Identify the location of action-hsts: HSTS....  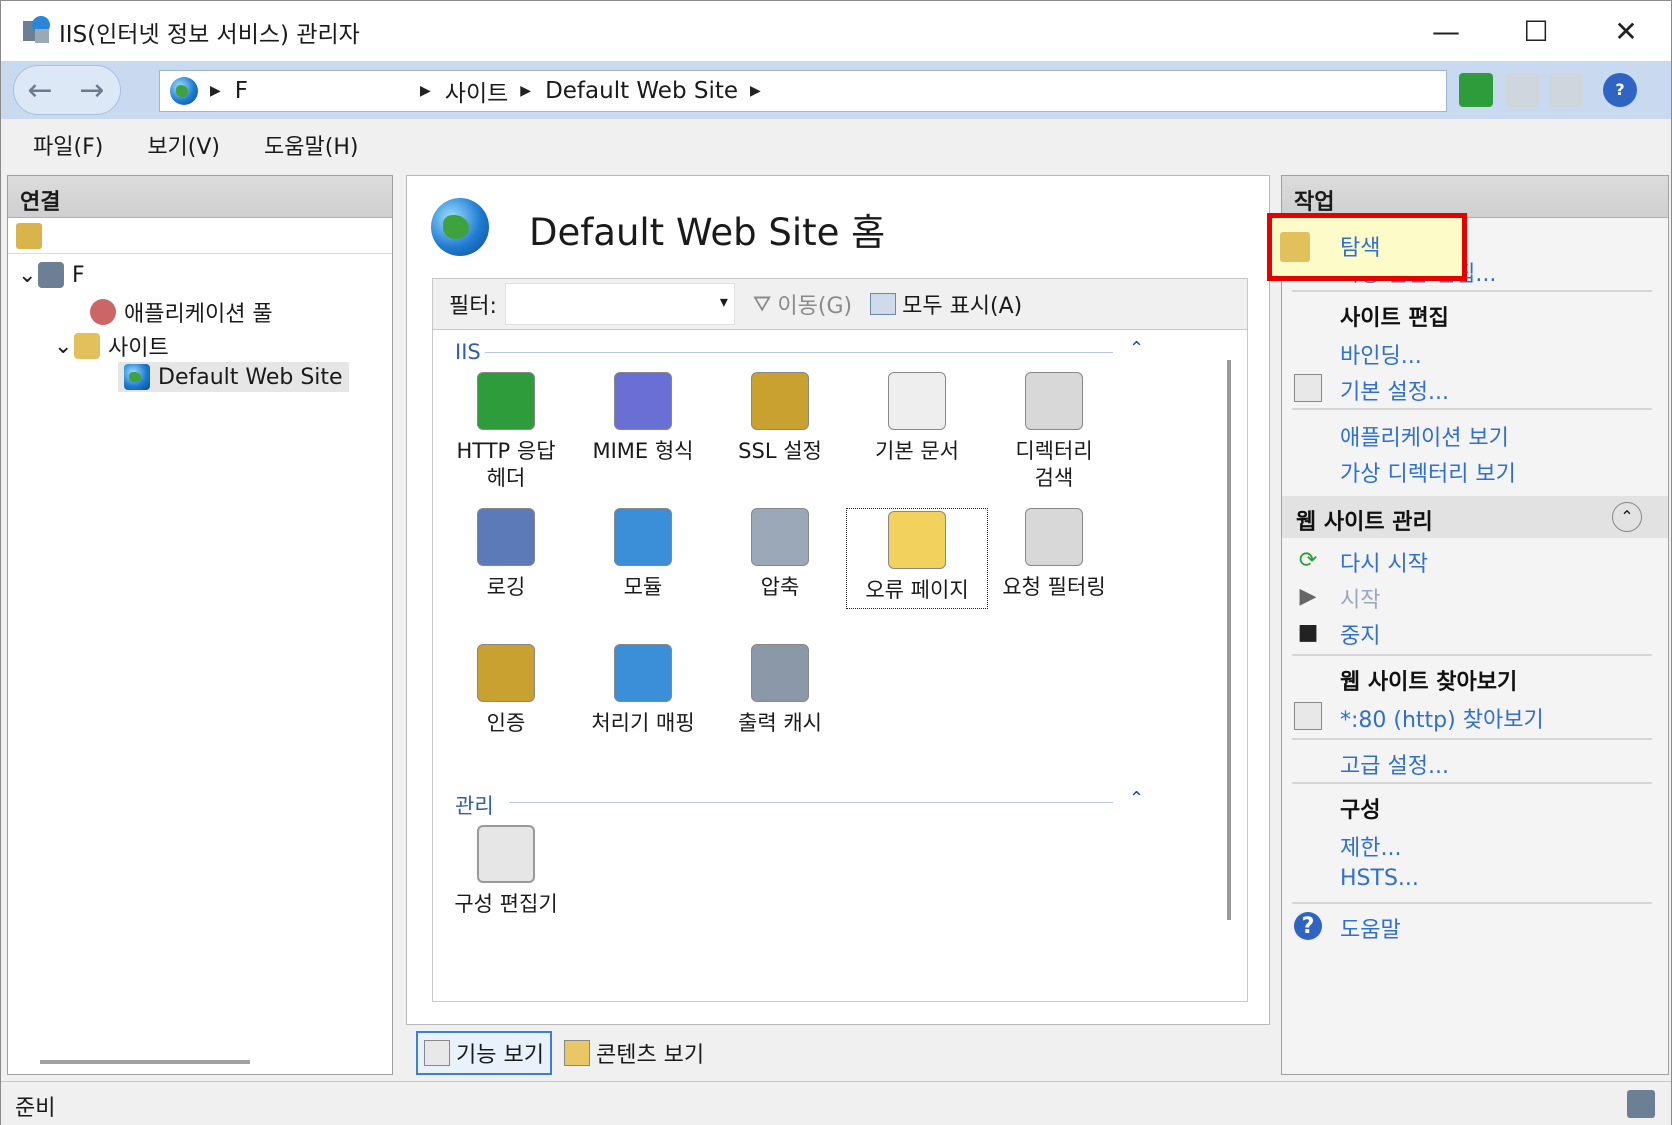
(1379, 878).